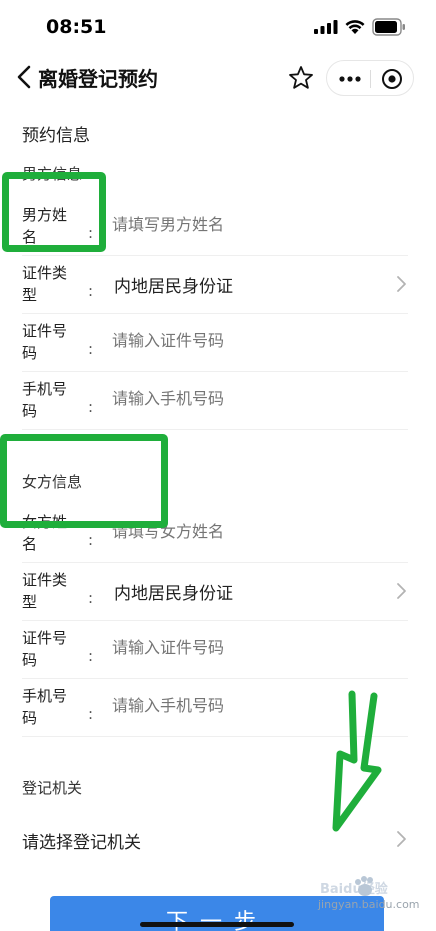 Image resolution: width=436 pixels, height=931 pixels. I want to click on male-name-input, so click(242, 224).